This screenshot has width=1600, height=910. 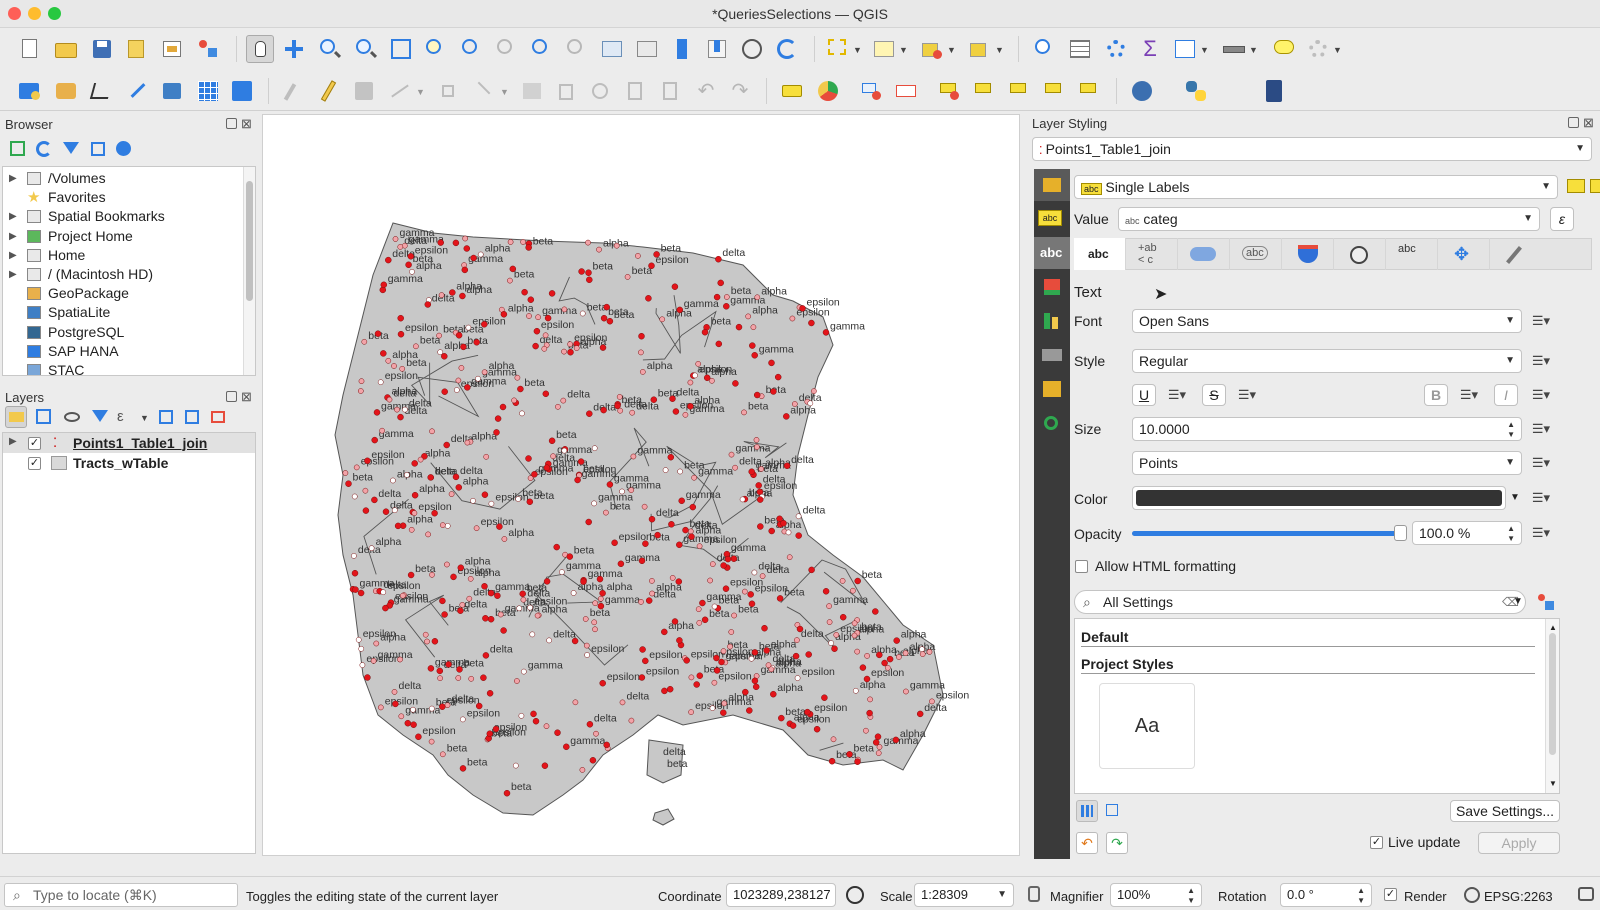 I want to click on properties-info-icon, so click(x=124, y=149).